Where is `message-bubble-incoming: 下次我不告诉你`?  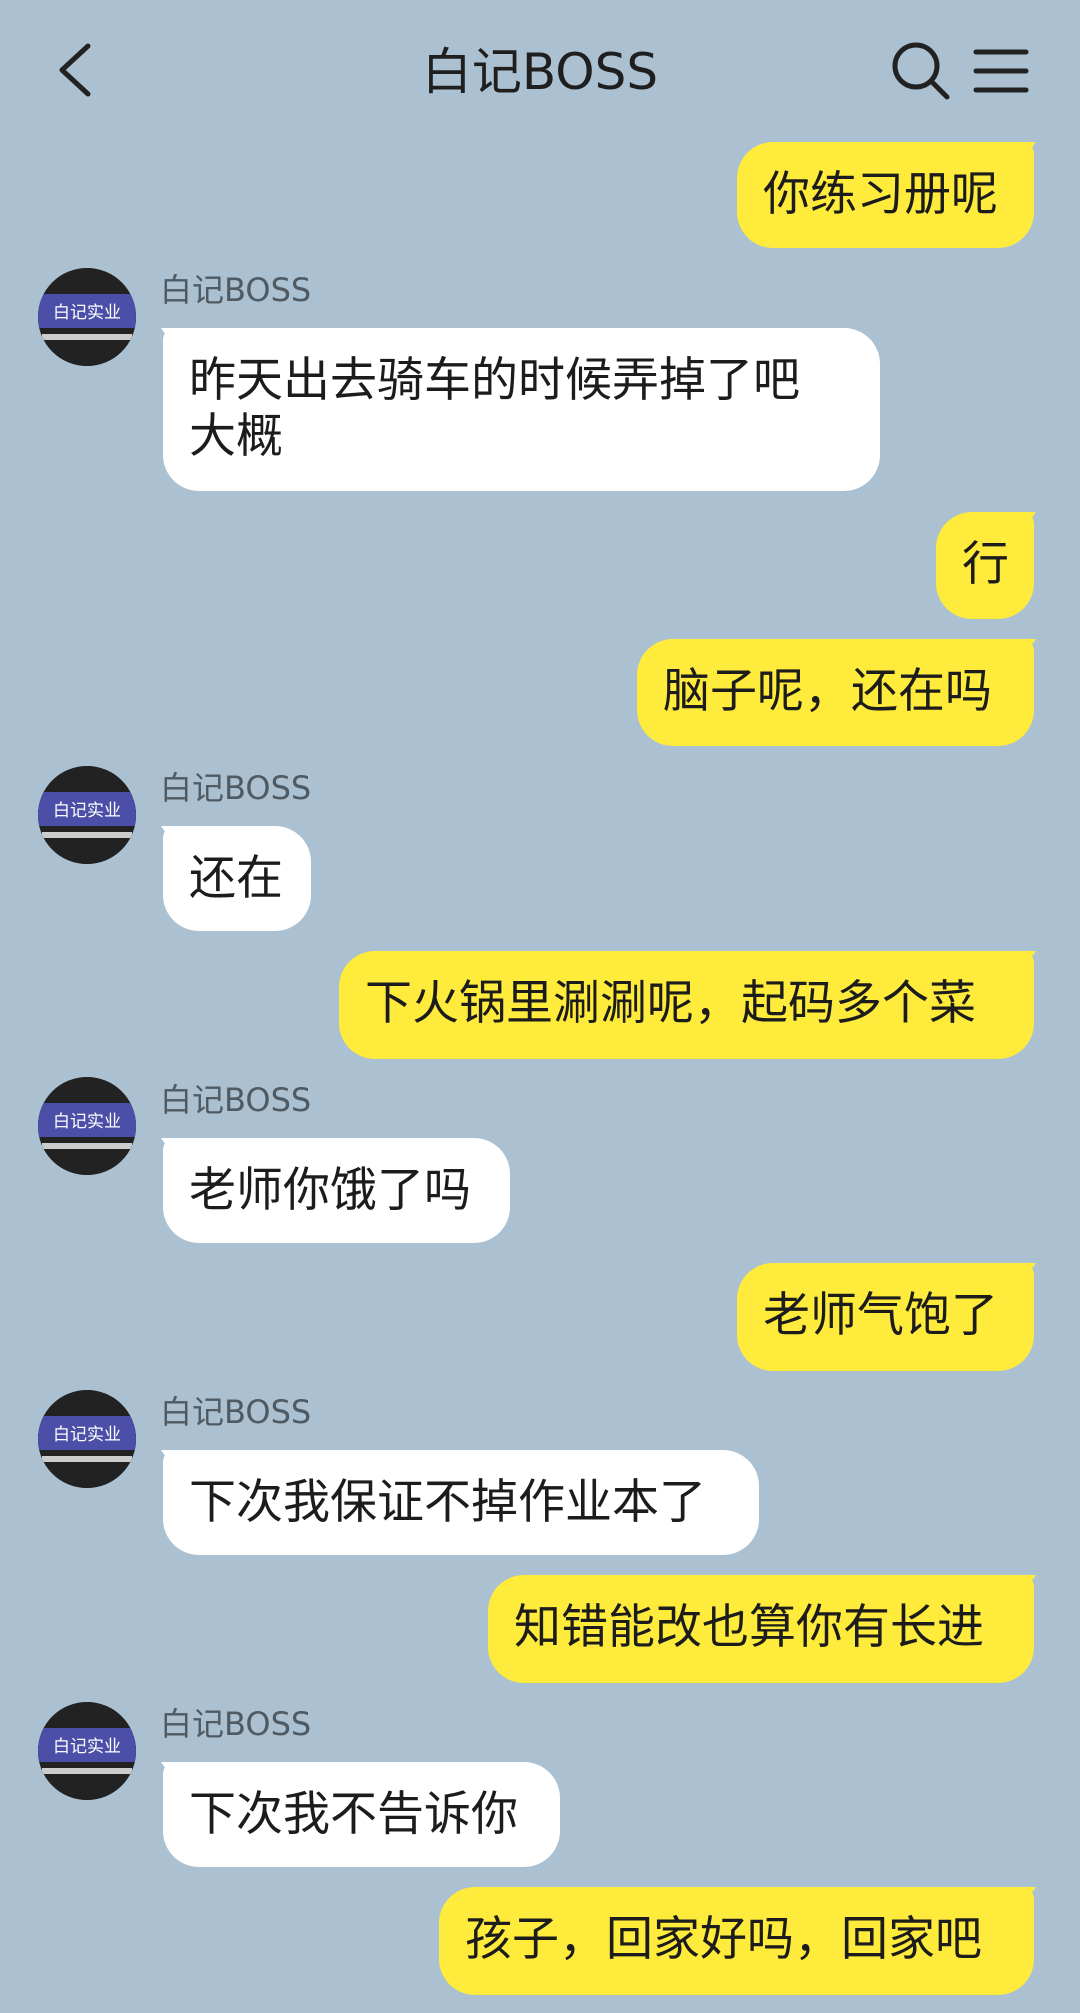 message-bubble-incoming: 下次我不告诉你 is located at coordinates (361, 1814).